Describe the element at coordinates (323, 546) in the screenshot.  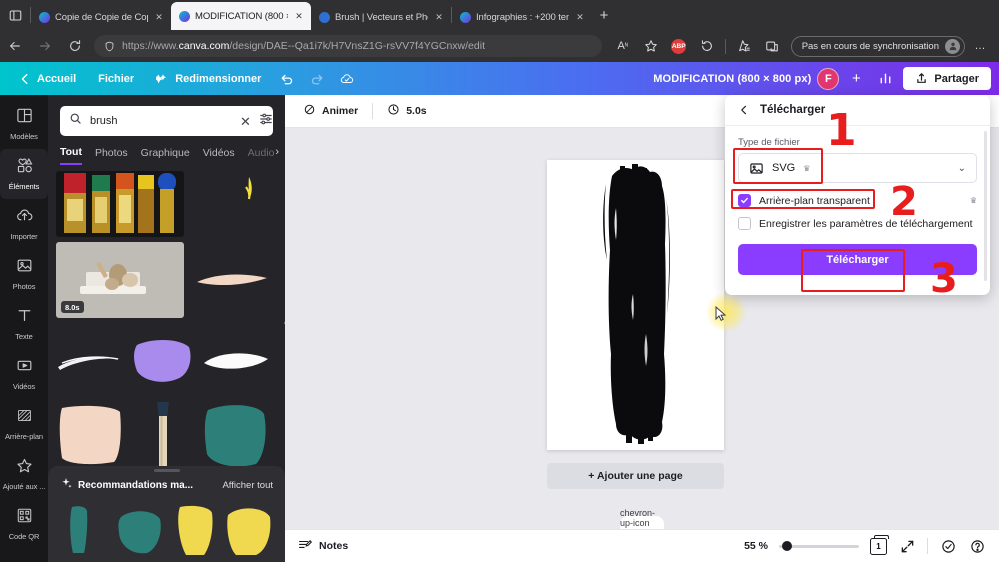
I see `notes-button: Notes` at that location.